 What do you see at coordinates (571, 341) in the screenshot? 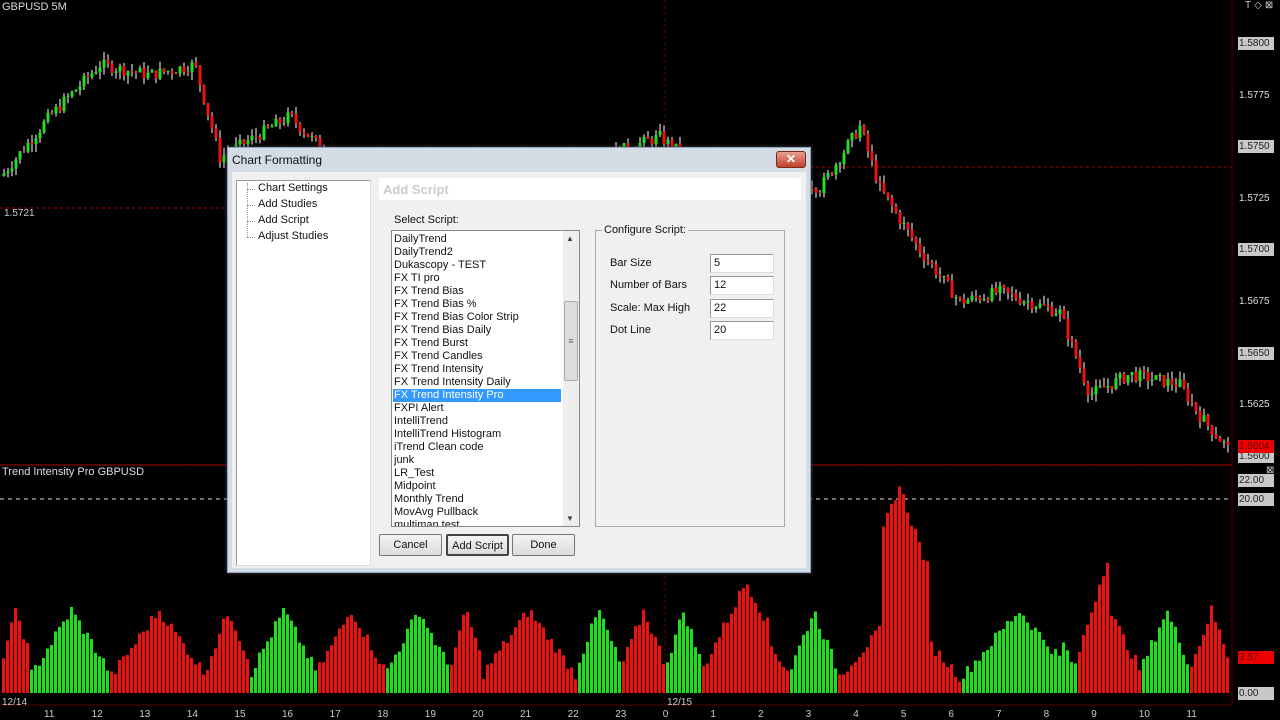
I see `scroll-thumb: ≡` at bounding box center [571, 341].